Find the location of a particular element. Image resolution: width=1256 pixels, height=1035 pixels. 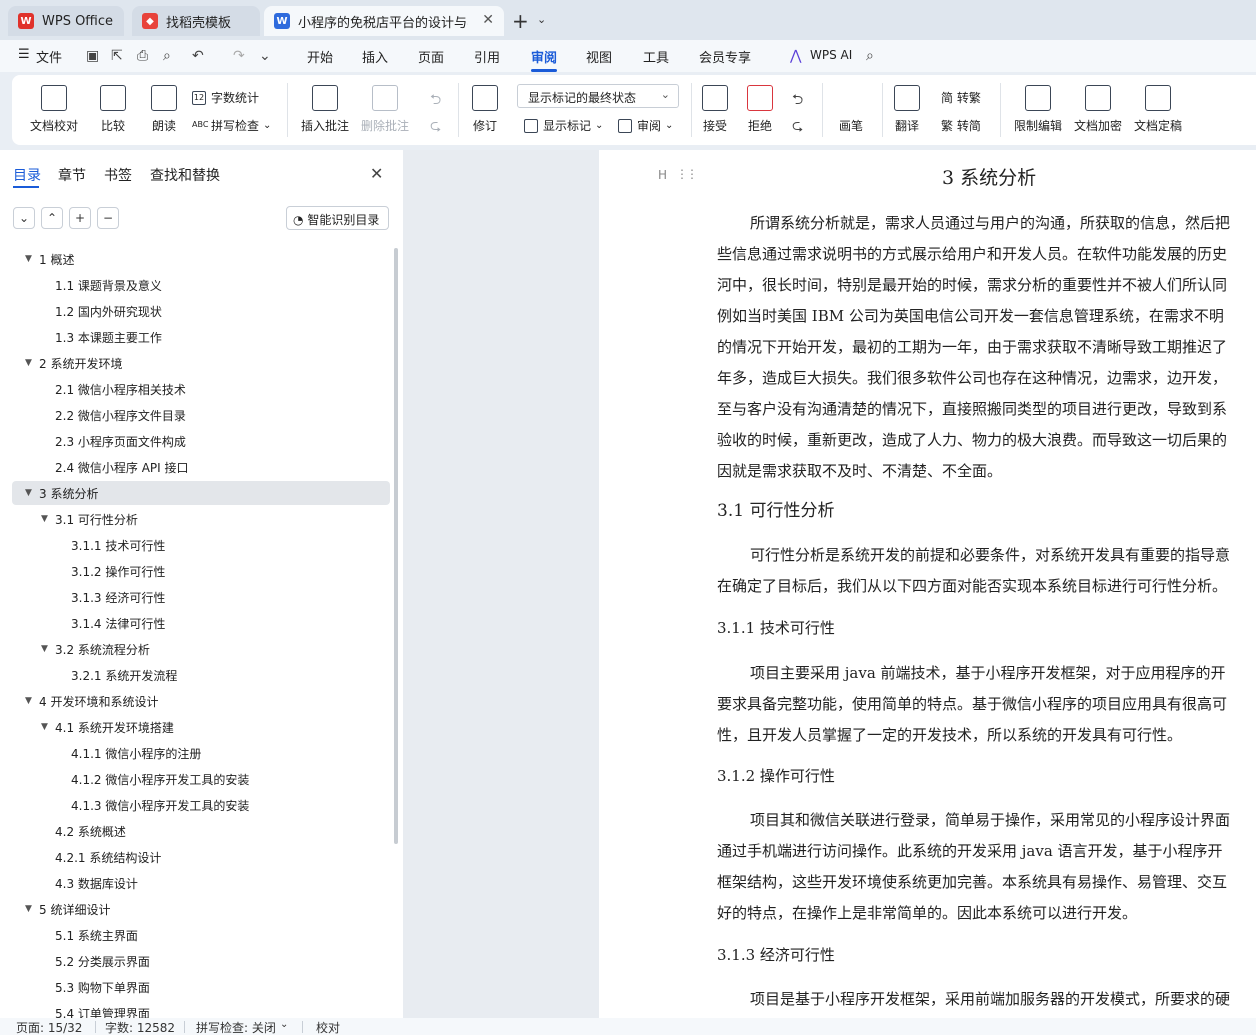

spell-check-status: 拼写检查: 关闭 is located at coordinates (236, 1027).